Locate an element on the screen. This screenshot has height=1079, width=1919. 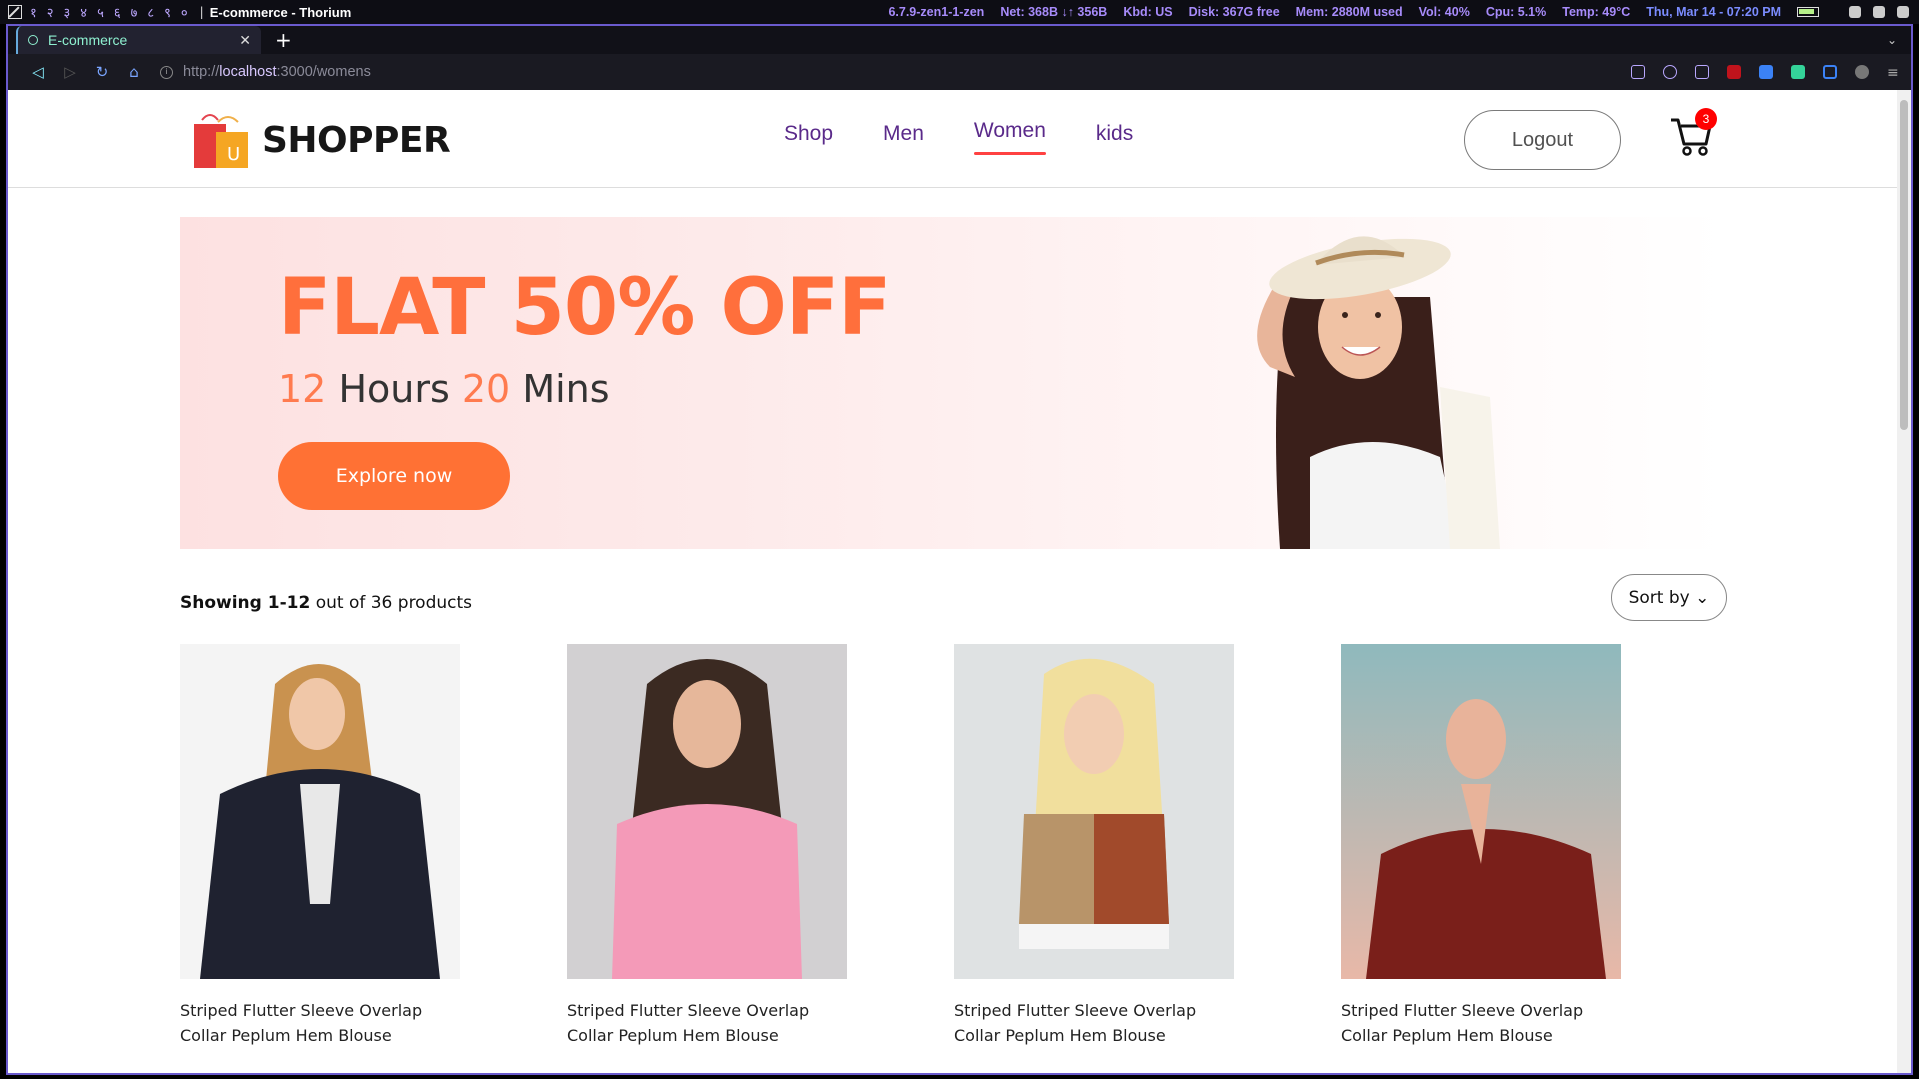
nav-link-shop: Shop is located at coordinates (808, 134).